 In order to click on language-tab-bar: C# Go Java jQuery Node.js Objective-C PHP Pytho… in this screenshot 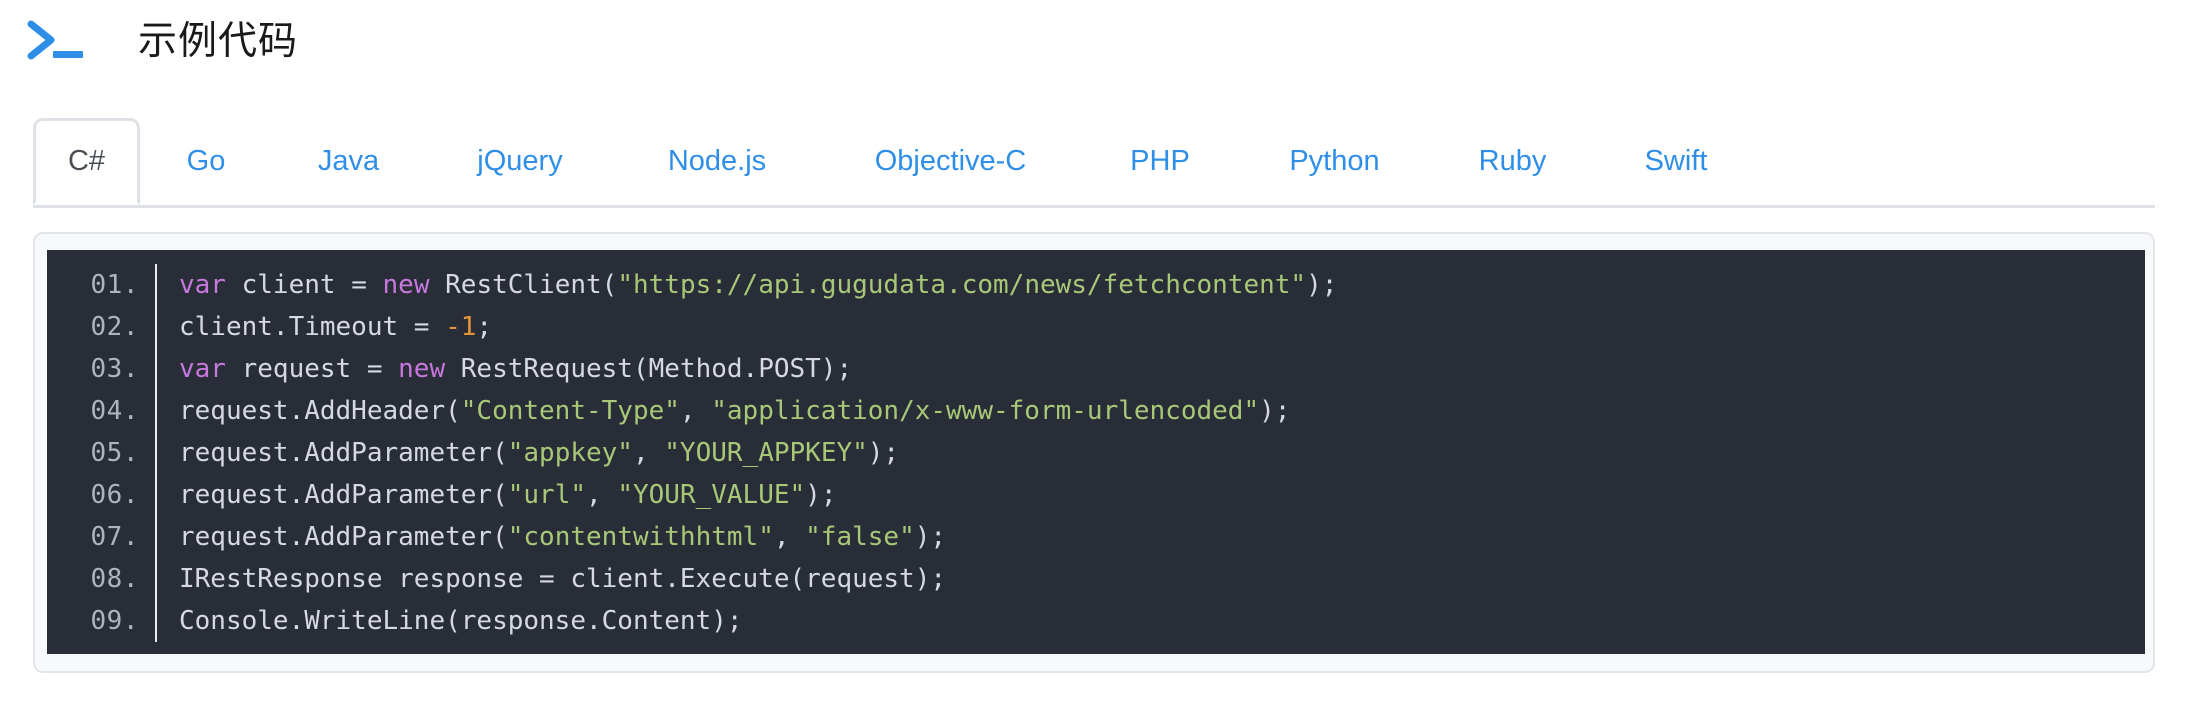, I will do `click(1094, 163)`.